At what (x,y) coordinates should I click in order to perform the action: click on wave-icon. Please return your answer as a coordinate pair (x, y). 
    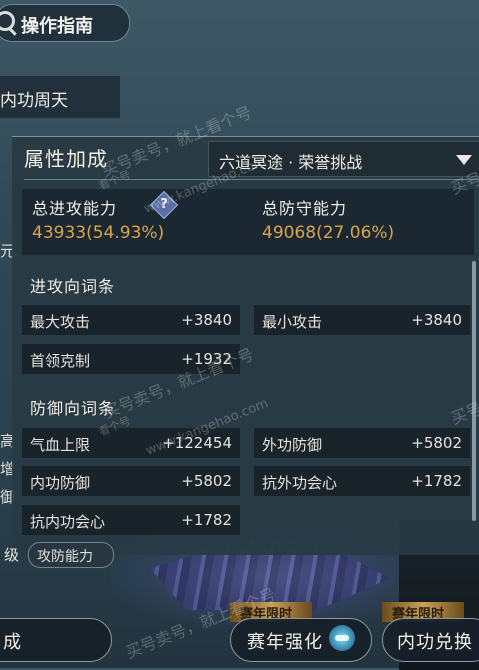
    Looking at the image, I should click on (342, 638).